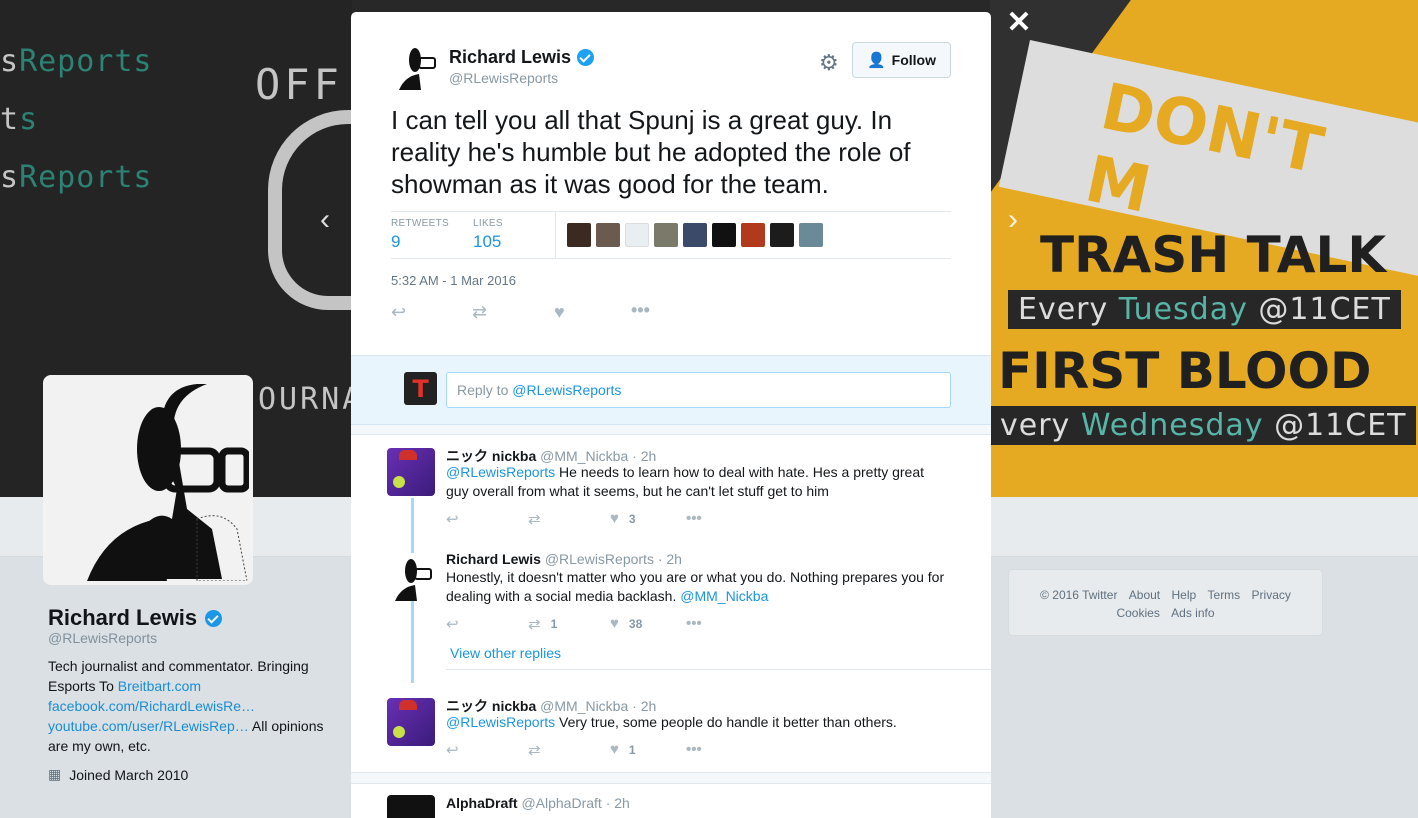 Image resolution: width=1418 pixels, height=818 pixels. I want to click on retweets-stat: RETWEETS 9, so click(420, 235).